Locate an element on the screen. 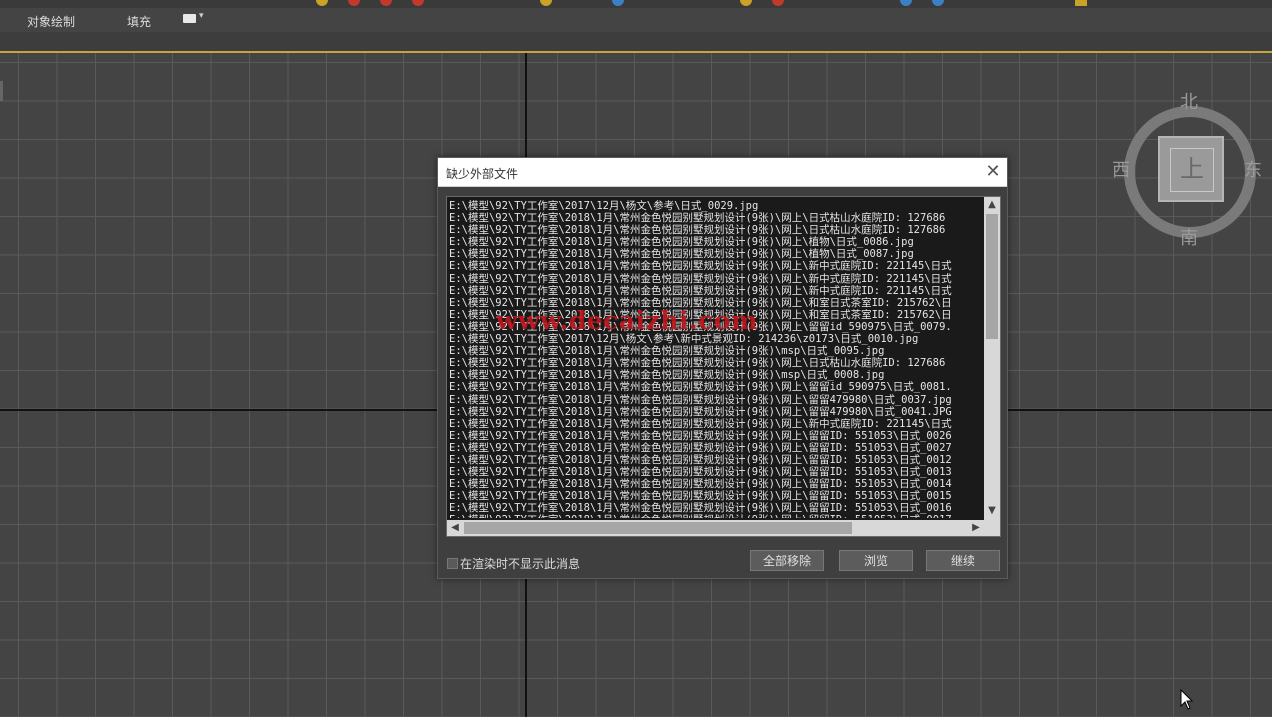  ribbon-options-icon is located at coordinates (189, 18).